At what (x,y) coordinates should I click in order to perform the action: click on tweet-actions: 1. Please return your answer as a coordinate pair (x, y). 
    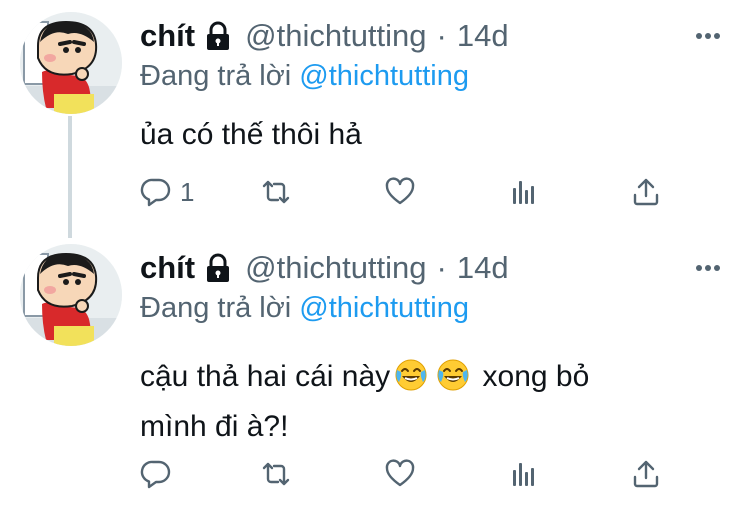
    Looking at the image, I should click on (410, 192).